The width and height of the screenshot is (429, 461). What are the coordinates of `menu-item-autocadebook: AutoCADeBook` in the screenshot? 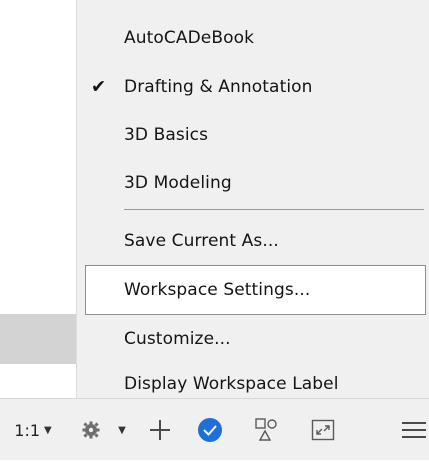 It's located at (253, 38).